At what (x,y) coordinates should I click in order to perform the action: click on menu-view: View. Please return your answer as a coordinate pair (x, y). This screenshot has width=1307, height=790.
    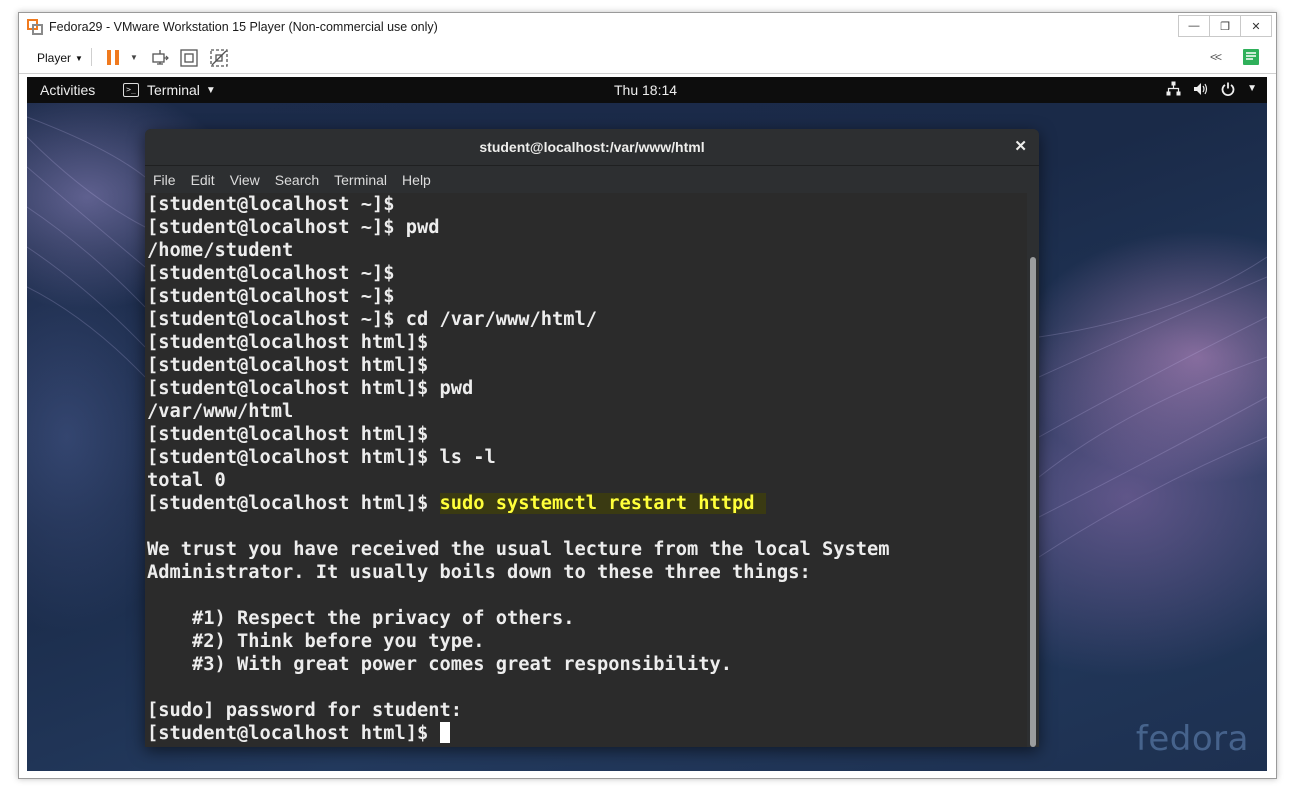
    Looking at the image, I should click on (244, 179).